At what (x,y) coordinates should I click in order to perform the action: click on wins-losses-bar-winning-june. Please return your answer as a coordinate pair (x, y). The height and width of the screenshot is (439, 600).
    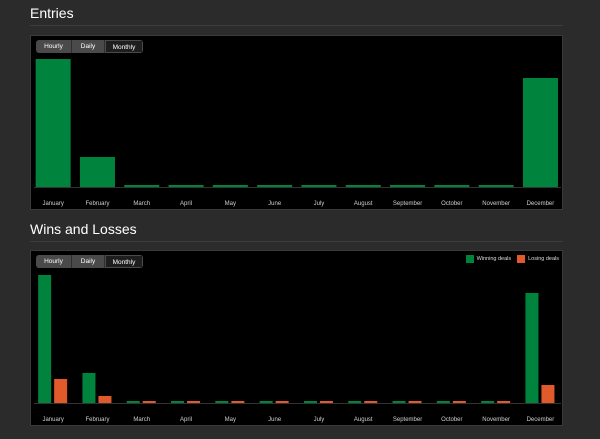
    Looking at the image, I should click on (266, 402).